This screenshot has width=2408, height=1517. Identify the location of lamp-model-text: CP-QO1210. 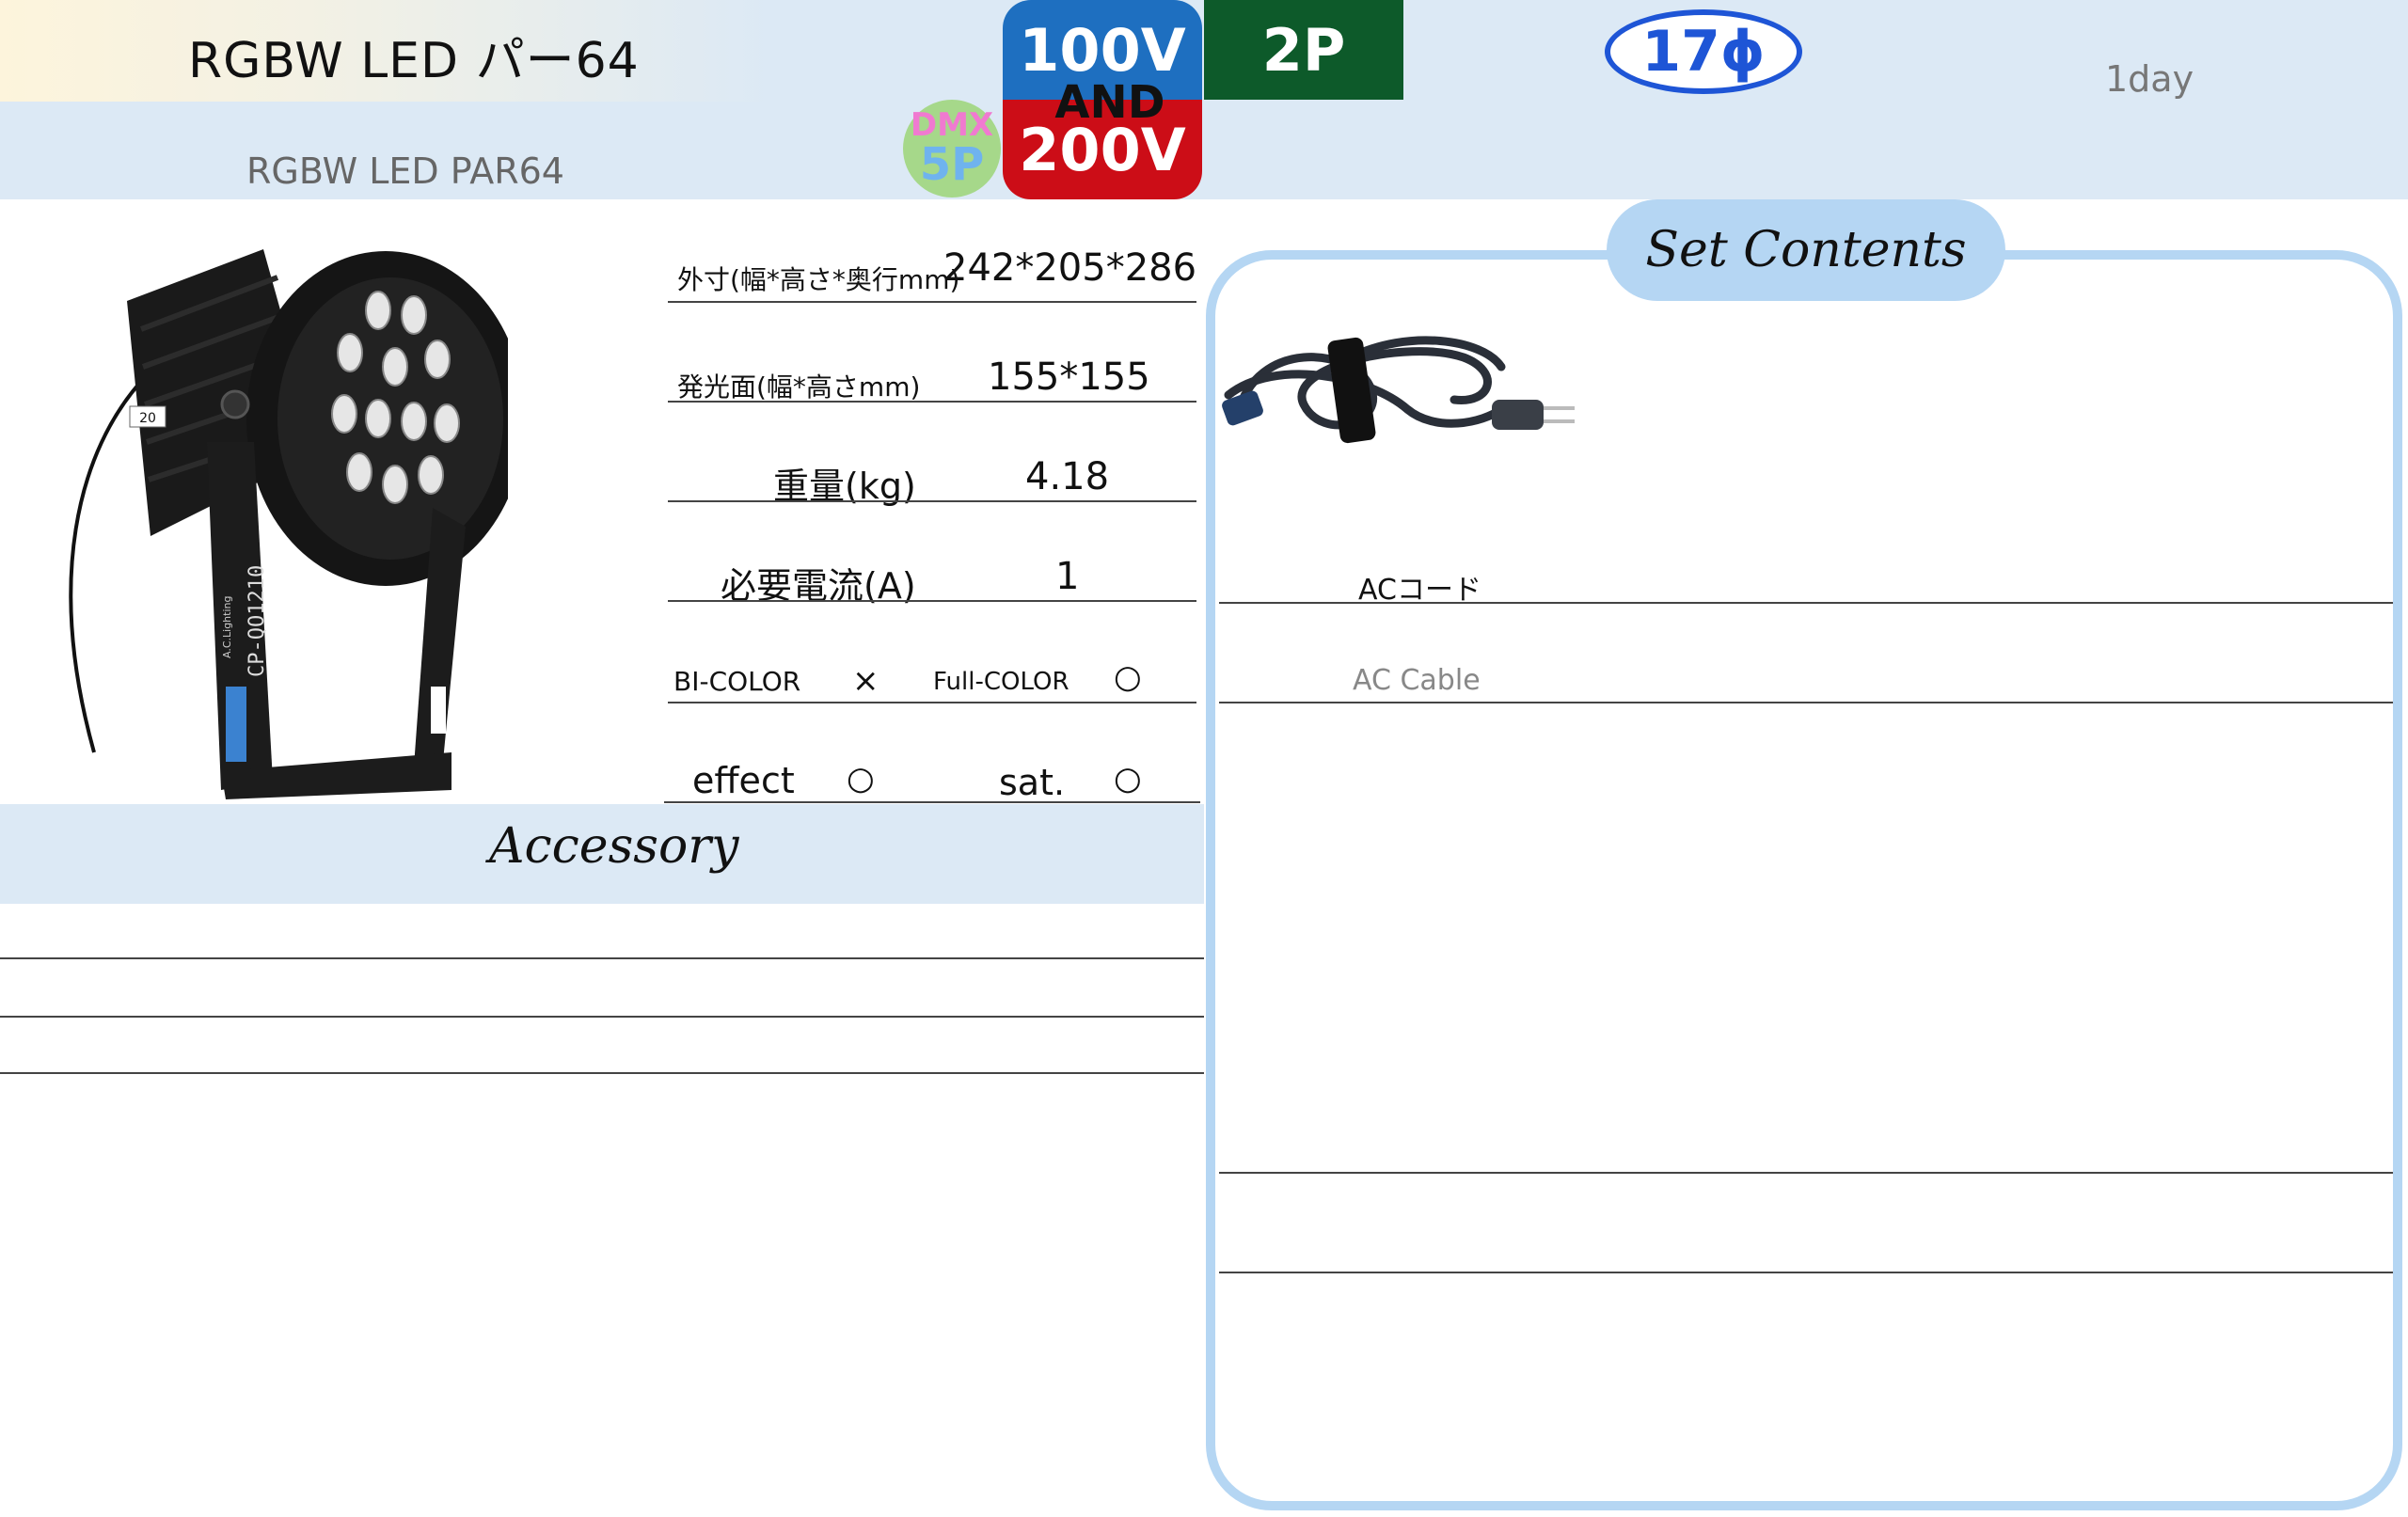
(257, 621).